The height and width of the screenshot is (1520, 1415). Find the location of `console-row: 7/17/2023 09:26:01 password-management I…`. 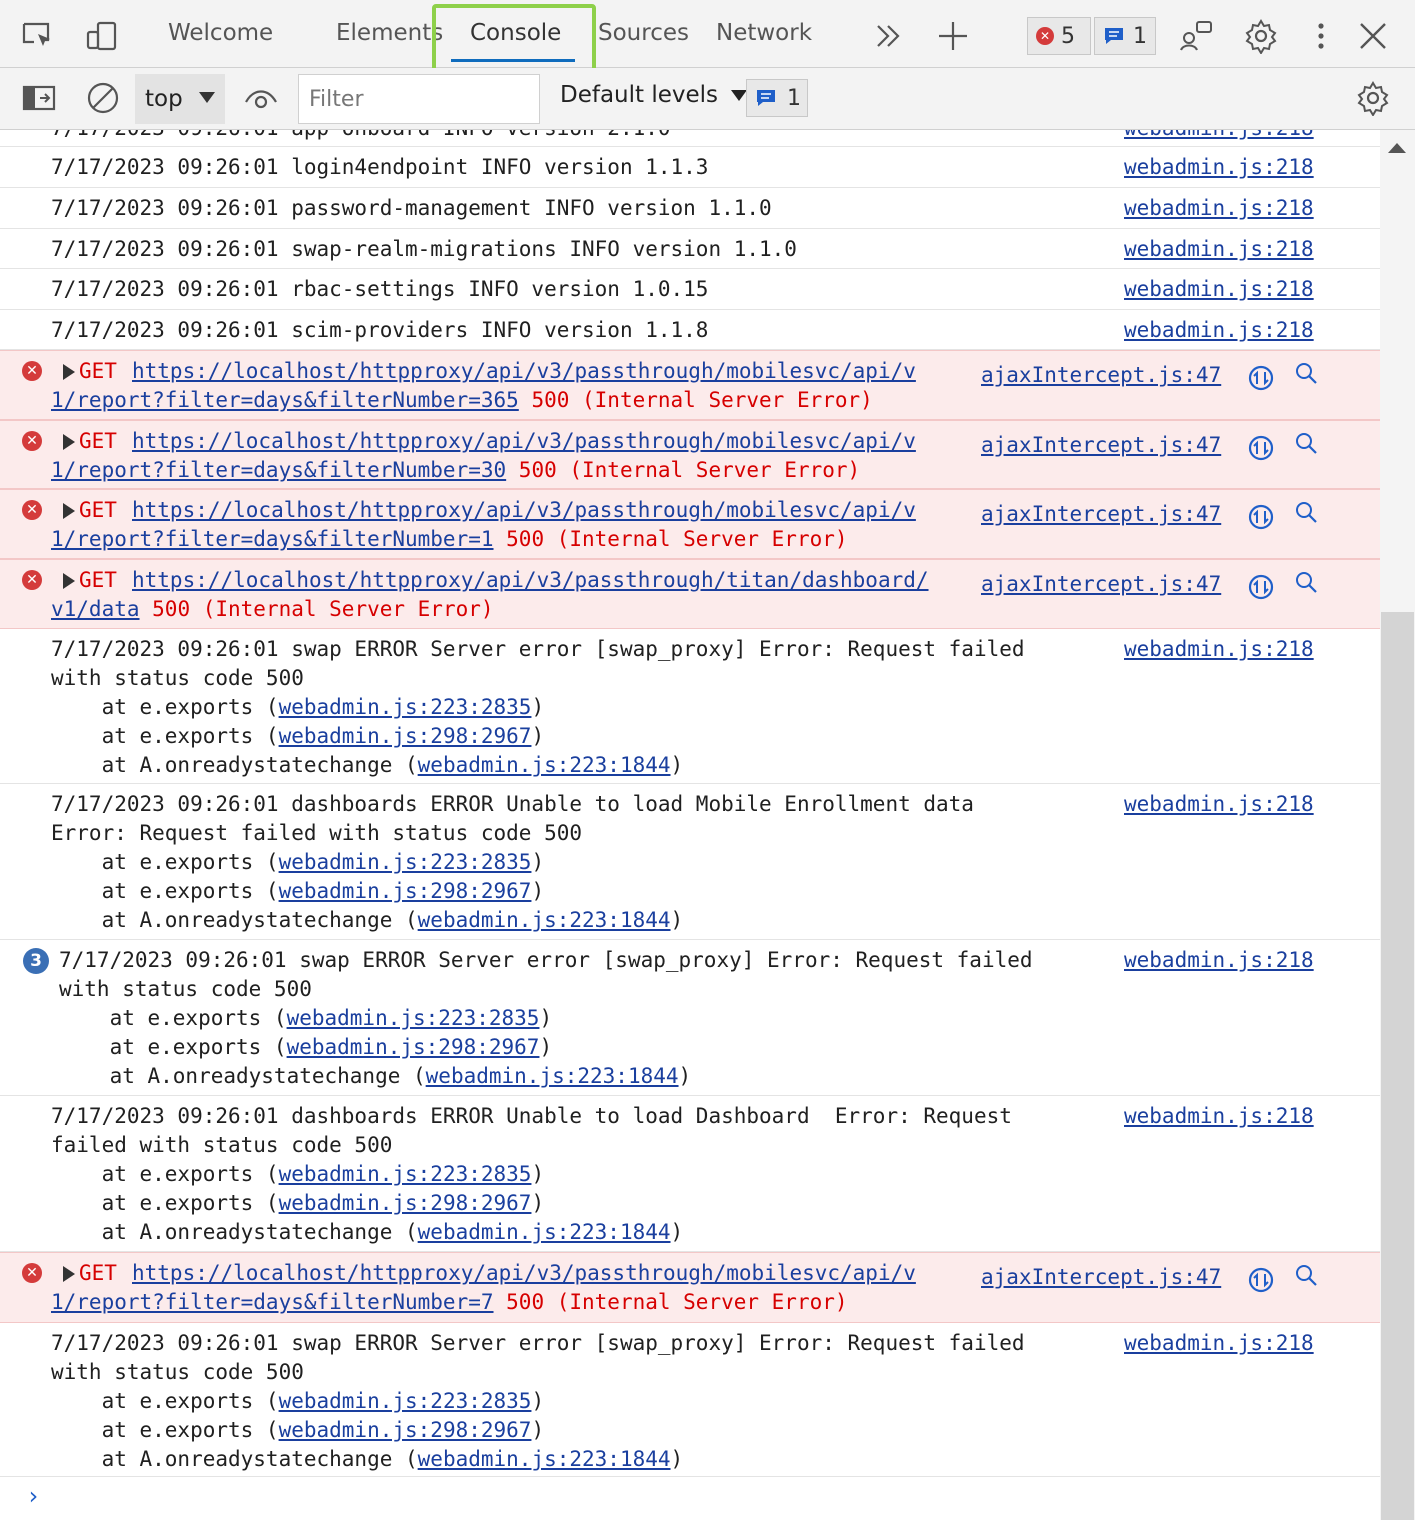

console-row: 7/17/2023 09:26:01 password-management I… is located at coordinates (690, 208).